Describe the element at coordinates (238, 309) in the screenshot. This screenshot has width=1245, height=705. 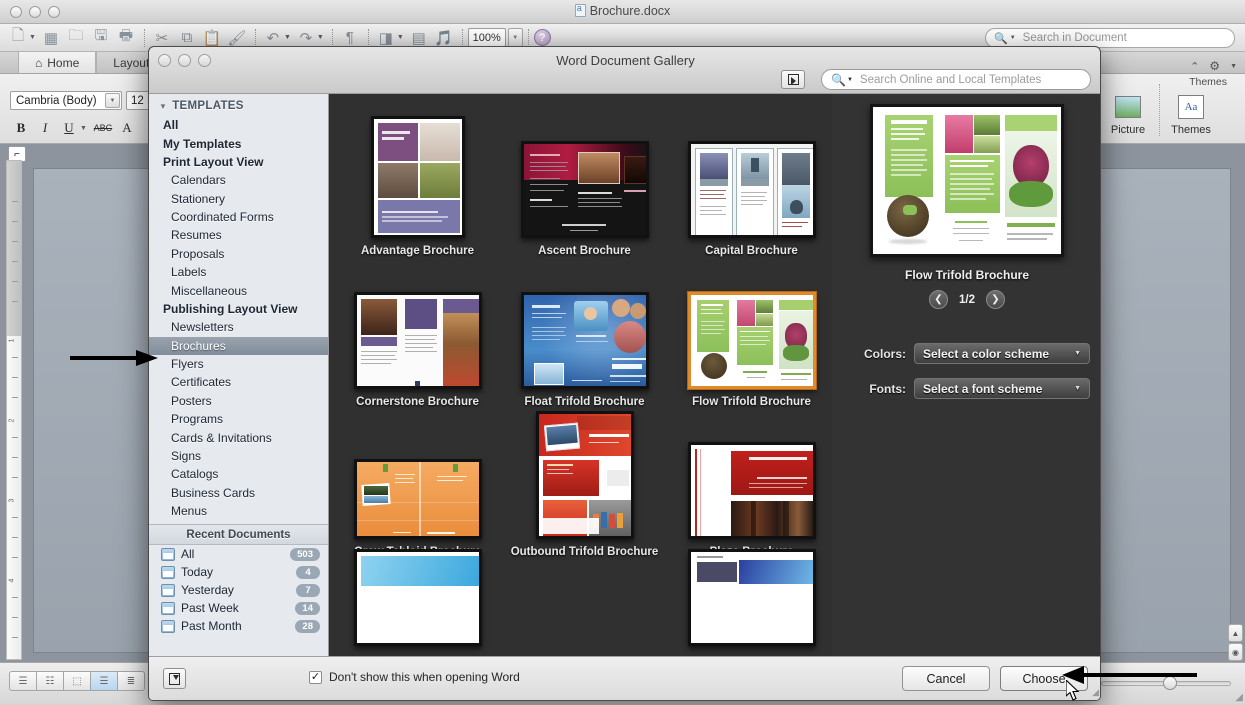
I see `sidebar-item-publishing-layout-view: Publishing Layout View` at that location.